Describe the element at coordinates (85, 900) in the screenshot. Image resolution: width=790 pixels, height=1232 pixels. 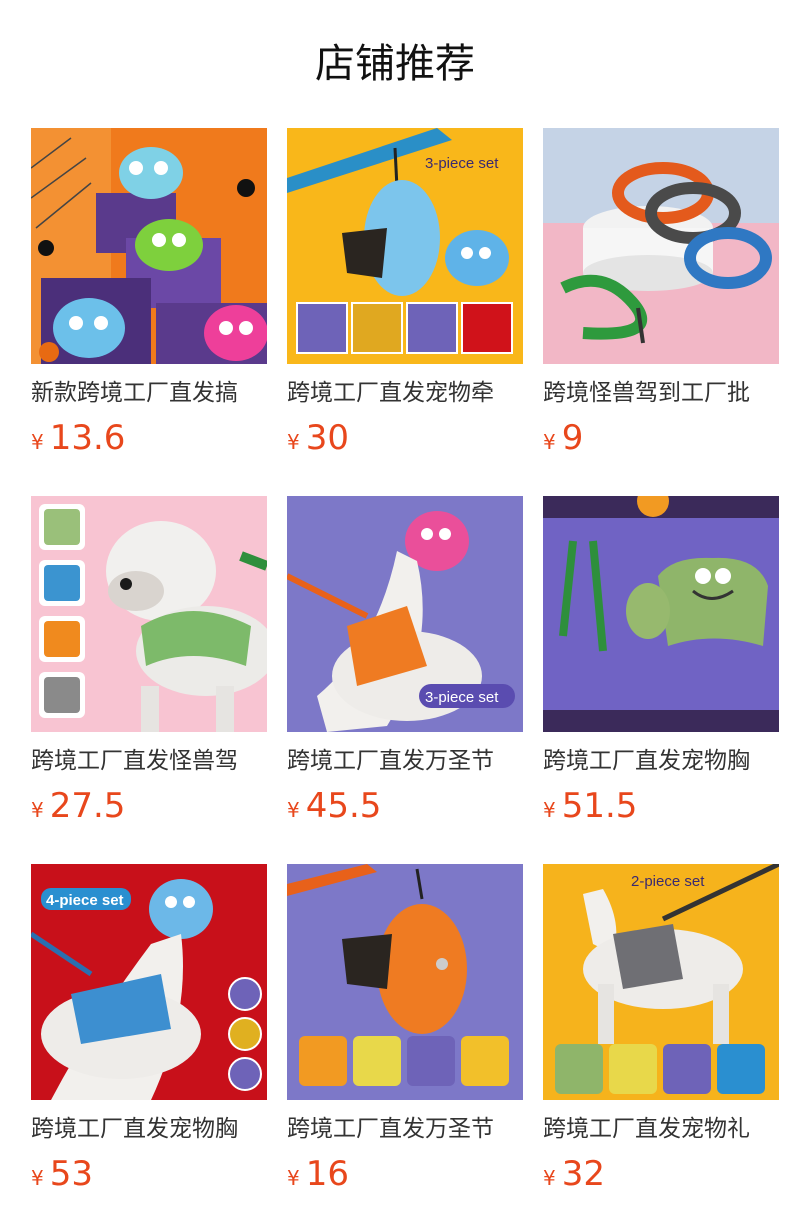
I see `badge-text: 4-piece set` at that location.